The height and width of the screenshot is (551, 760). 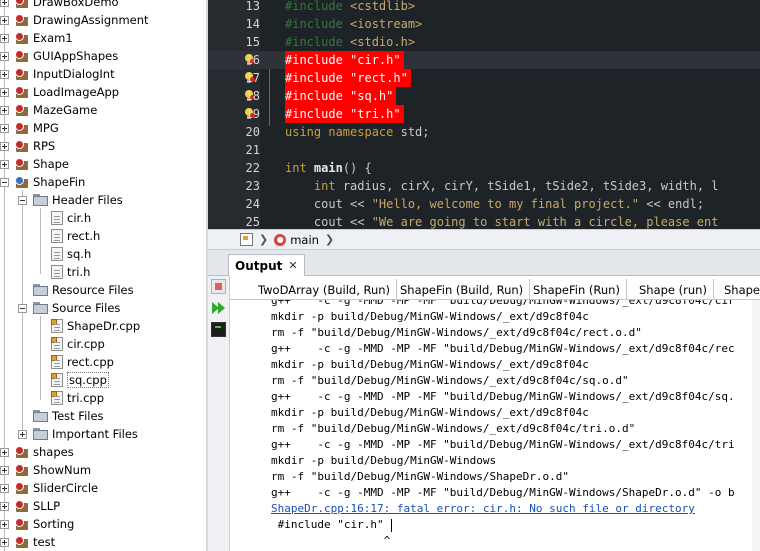 I want to click on tree-item-label: tri.h, so click(x=79, y=272).